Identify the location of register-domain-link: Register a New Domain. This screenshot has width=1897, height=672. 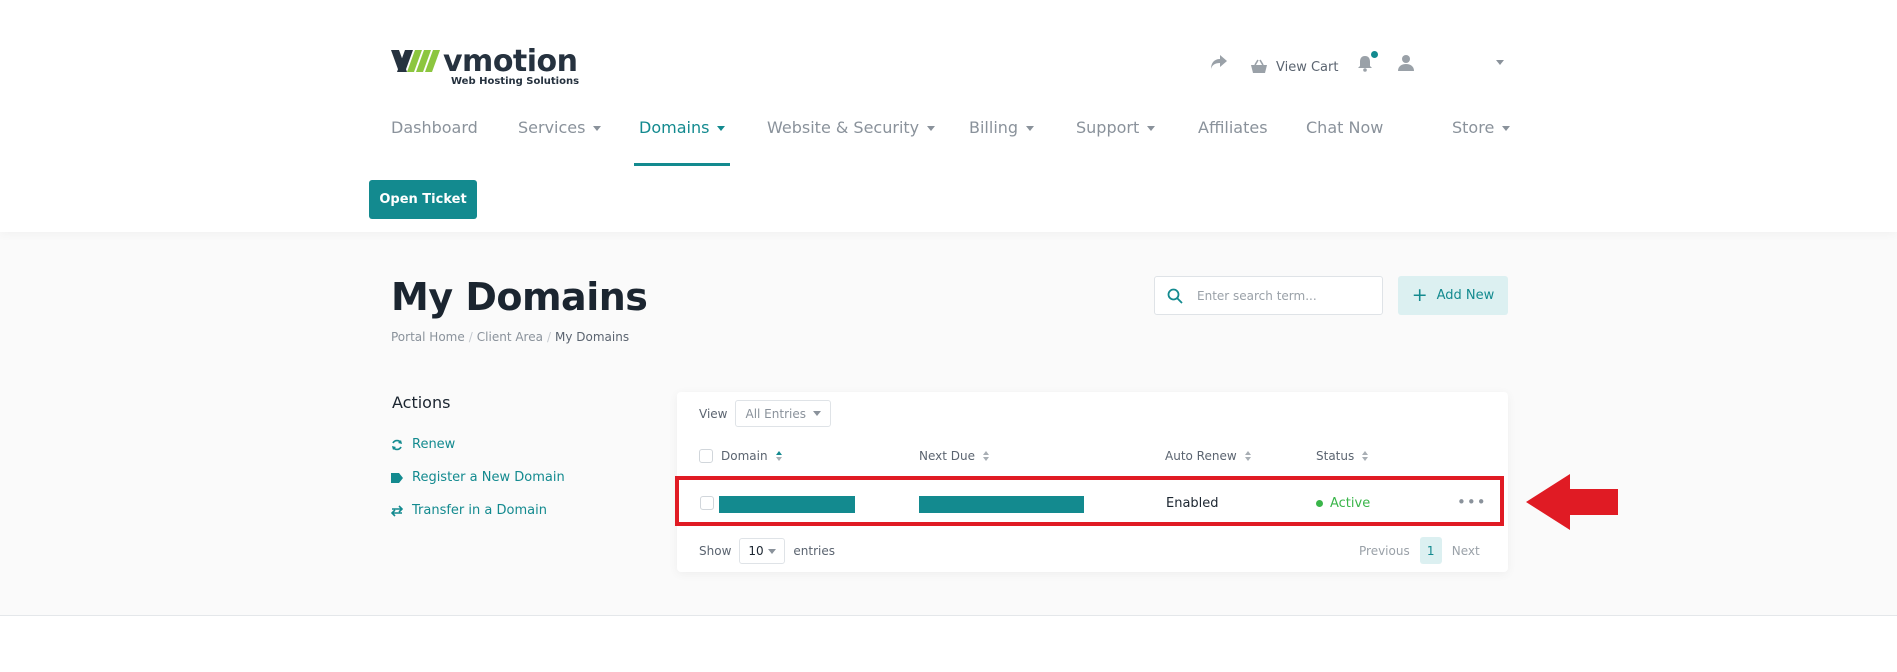
(478, 477).